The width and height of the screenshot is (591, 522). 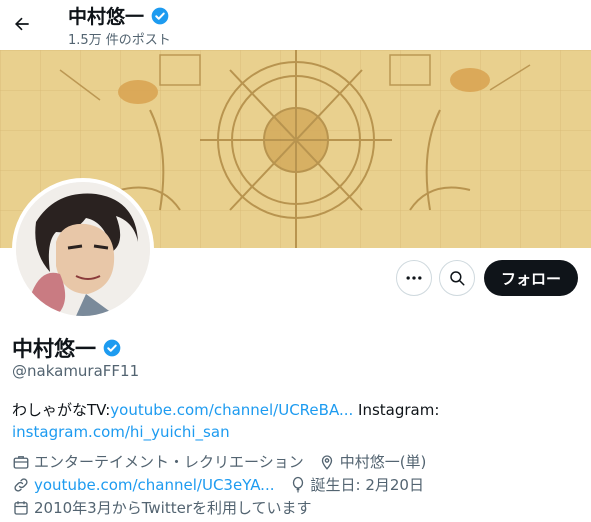 What do you see at coordinates (367, 485) in the screenshot?
I see `meta-birthday-text: 誕生日: 2月20日` at bounding box center [367, 485].